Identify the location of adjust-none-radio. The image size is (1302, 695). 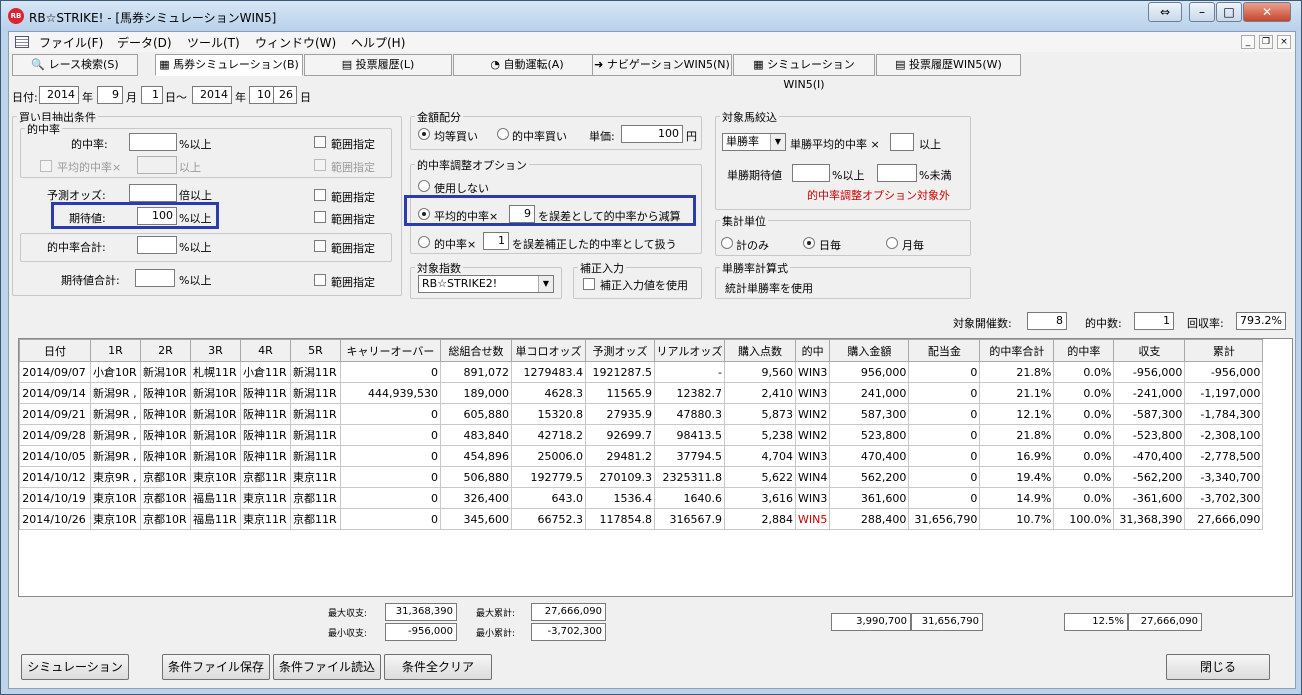
(424, 186).